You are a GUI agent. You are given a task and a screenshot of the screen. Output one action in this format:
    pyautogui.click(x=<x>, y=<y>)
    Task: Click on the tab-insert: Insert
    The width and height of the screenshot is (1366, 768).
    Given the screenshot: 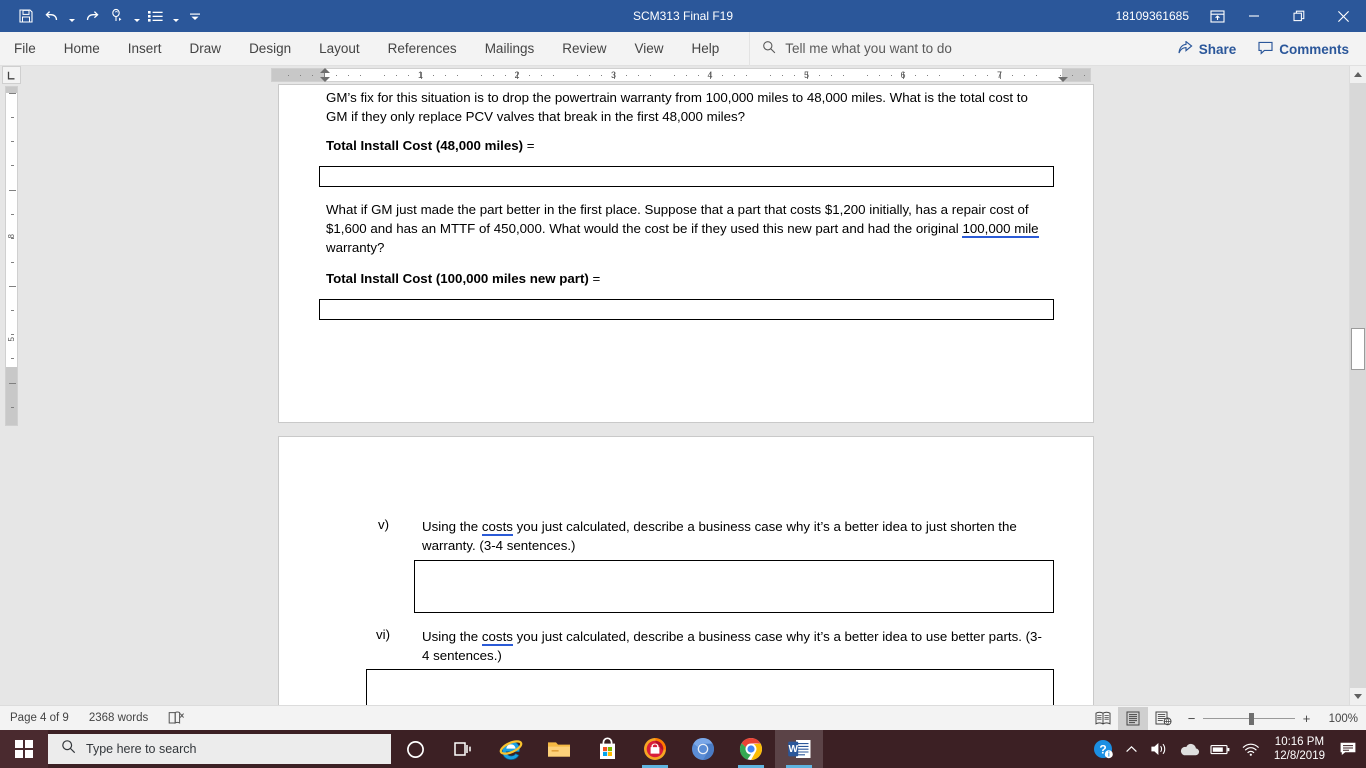 What is the action you would take?
    pyautogui.click(x=145, y=49)
    